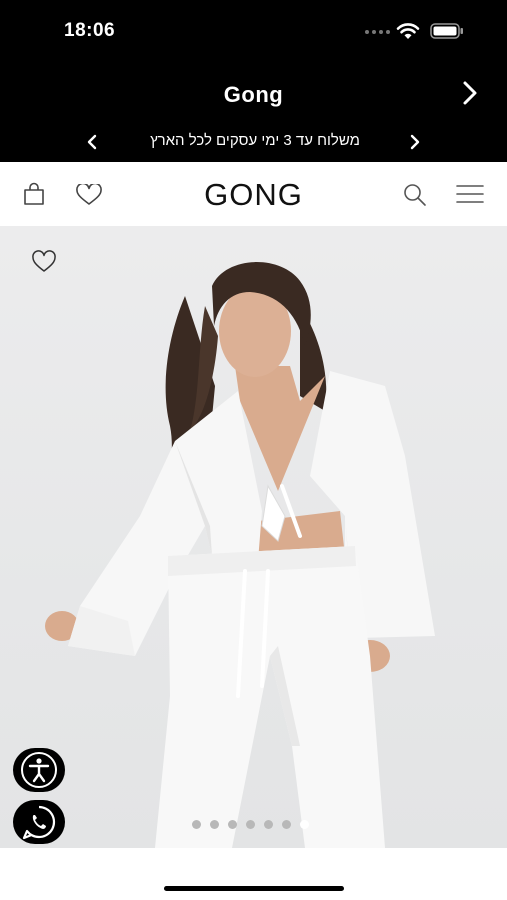 The height and width of the screenshot is (900, 507). Describe the element at coordinates (415, 142) in the screenshot. I see `promo-next-chevron-icon` at that location.